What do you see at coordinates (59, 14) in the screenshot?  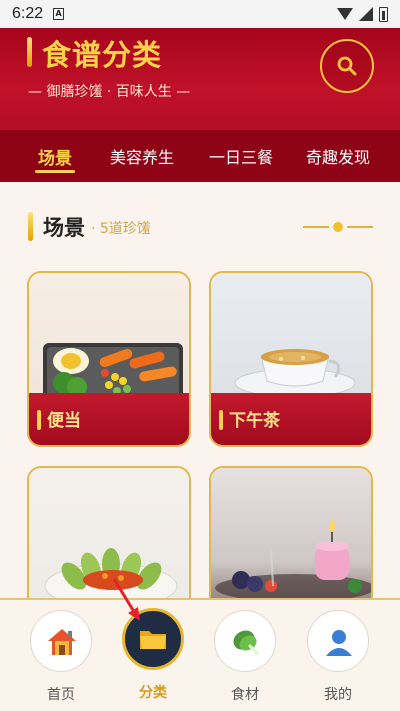 I see `sim-icon: A` at bounding box center [59, 14].